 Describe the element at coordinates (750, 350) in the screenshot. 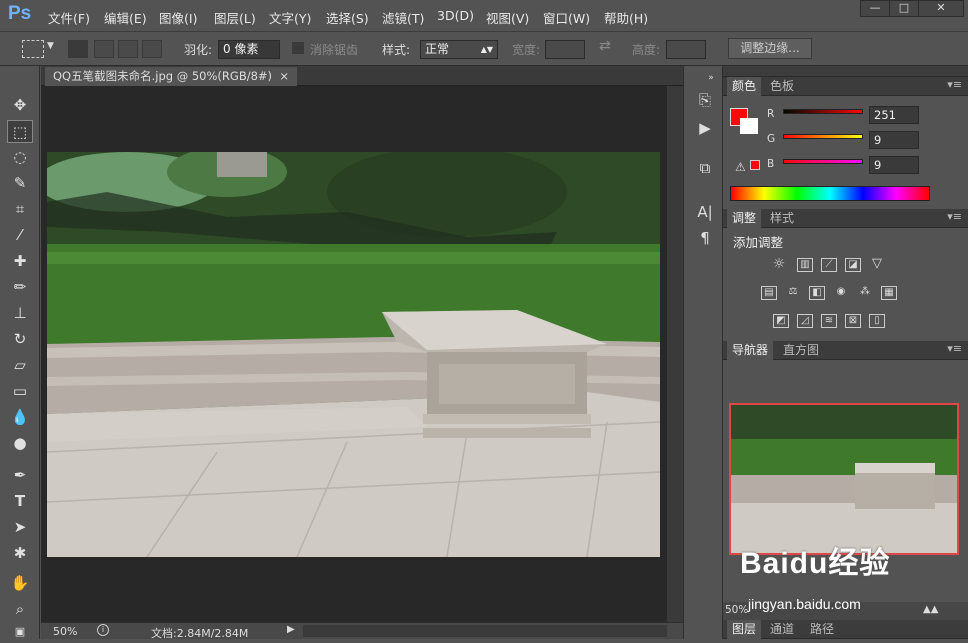

I see `tab-navigator: 导航器` at that location.